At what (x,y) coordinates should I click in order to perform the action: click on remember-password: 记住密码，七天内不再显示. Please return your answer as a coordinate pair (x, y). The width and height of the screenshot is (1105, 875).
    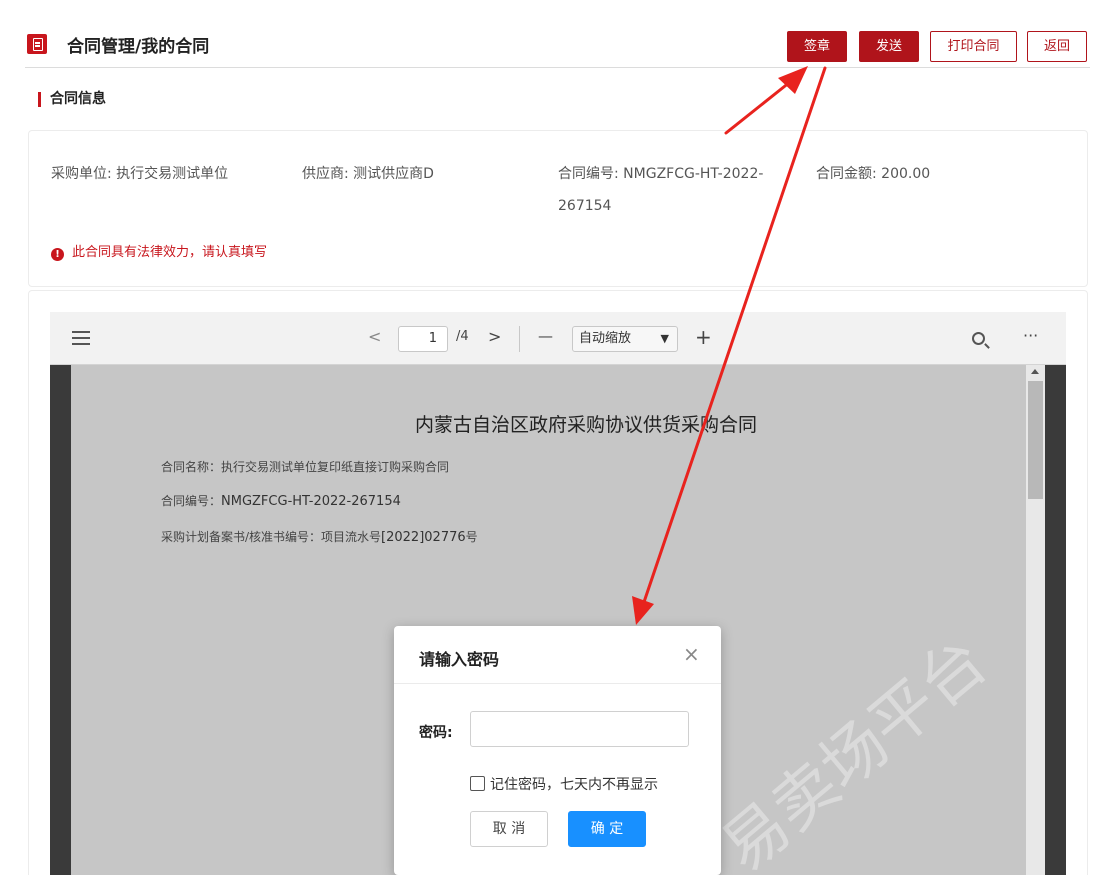
    Looking at the image, I should click on (564, 784).